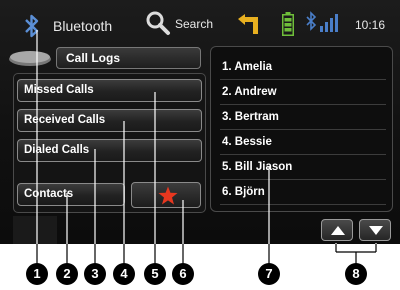  What do you see at coordinates (67, 274) in the screenshot?
I see `callout-2: 2` at bounding box center [67, 274].